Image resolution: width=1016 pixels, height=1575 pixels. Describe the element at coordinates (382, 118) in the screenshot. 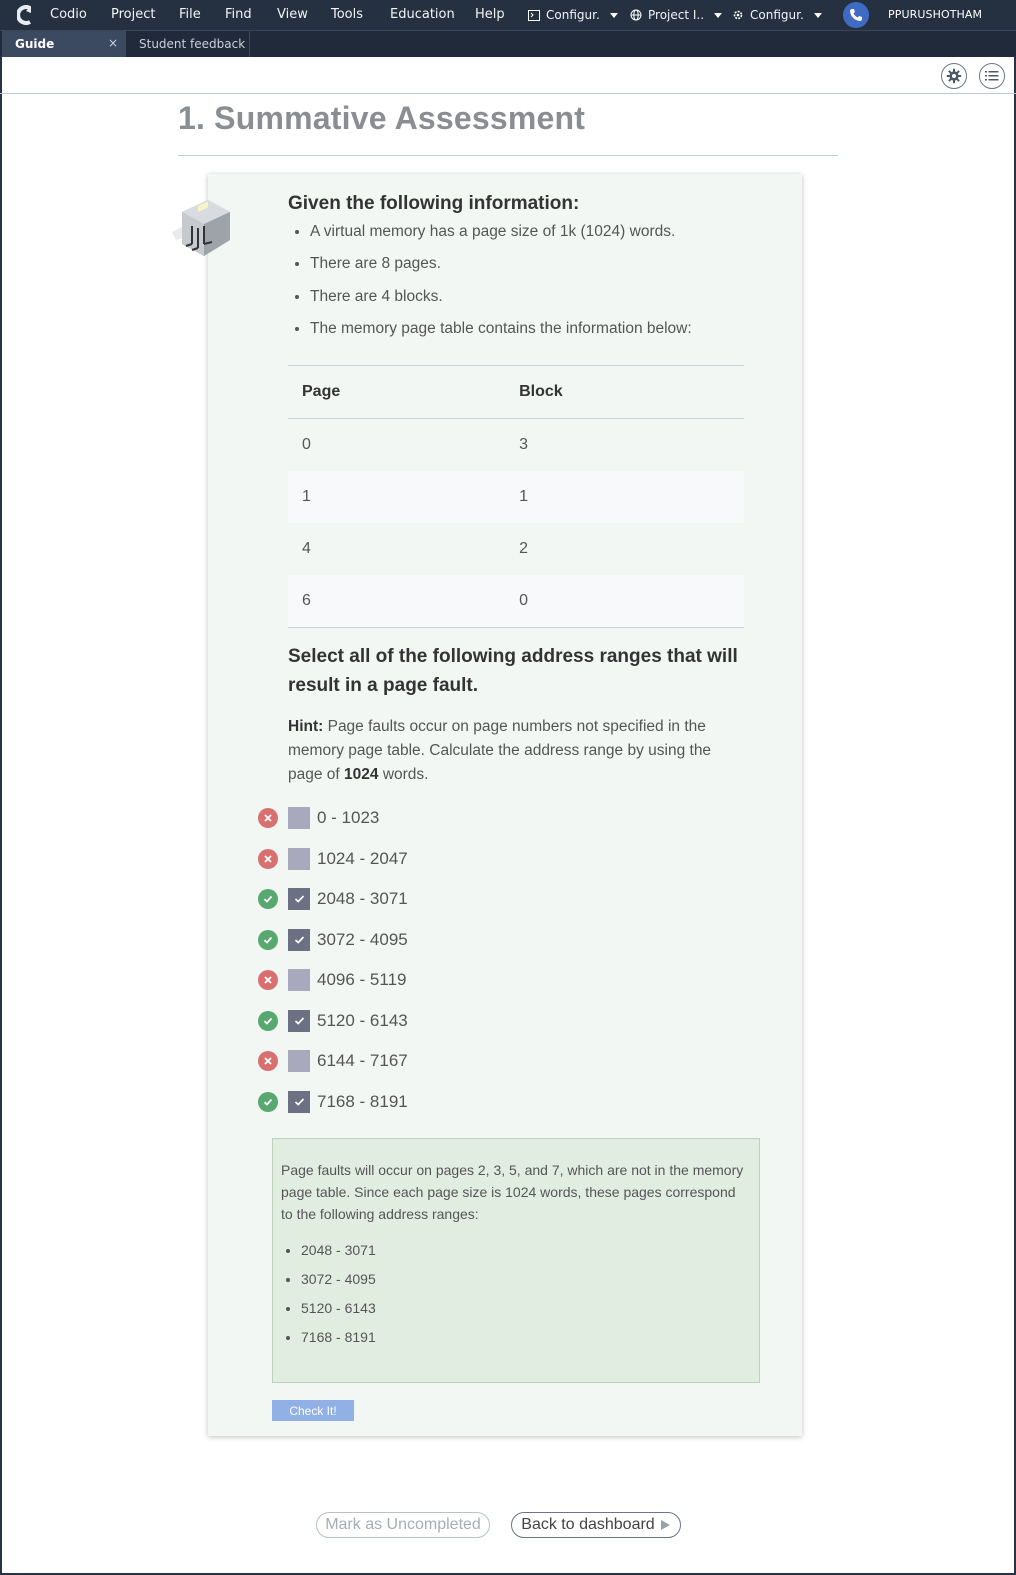

I see `page-title: 1. Summative Assessment` at that location.